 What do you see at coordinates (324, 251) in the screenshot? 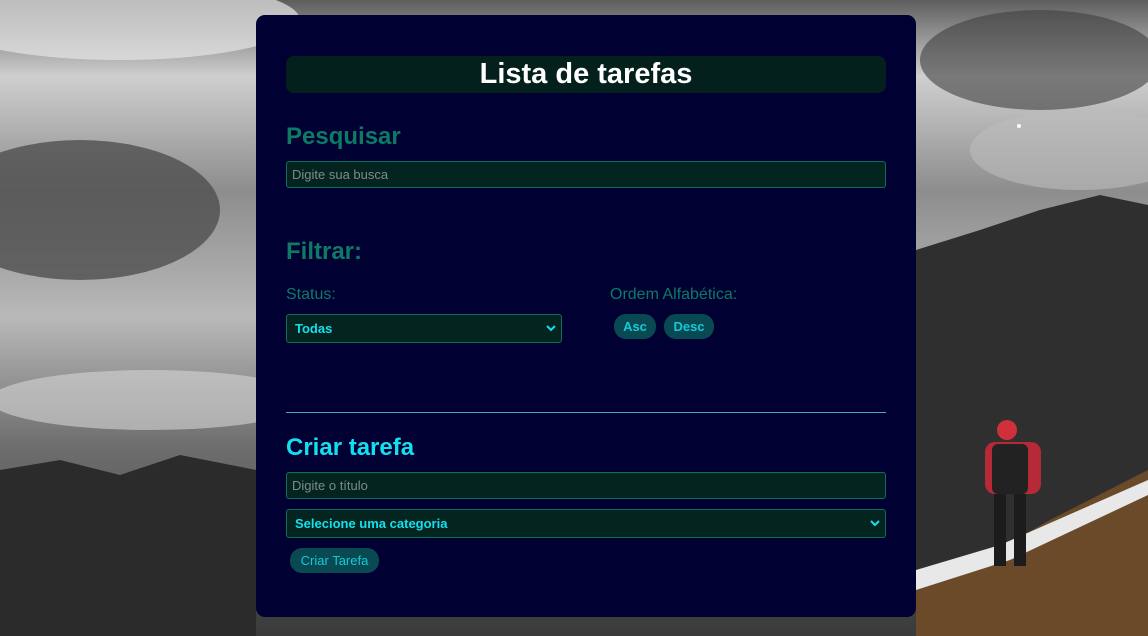
I see `filter-heading: Filtrar:` at bounding box center [324, 251].